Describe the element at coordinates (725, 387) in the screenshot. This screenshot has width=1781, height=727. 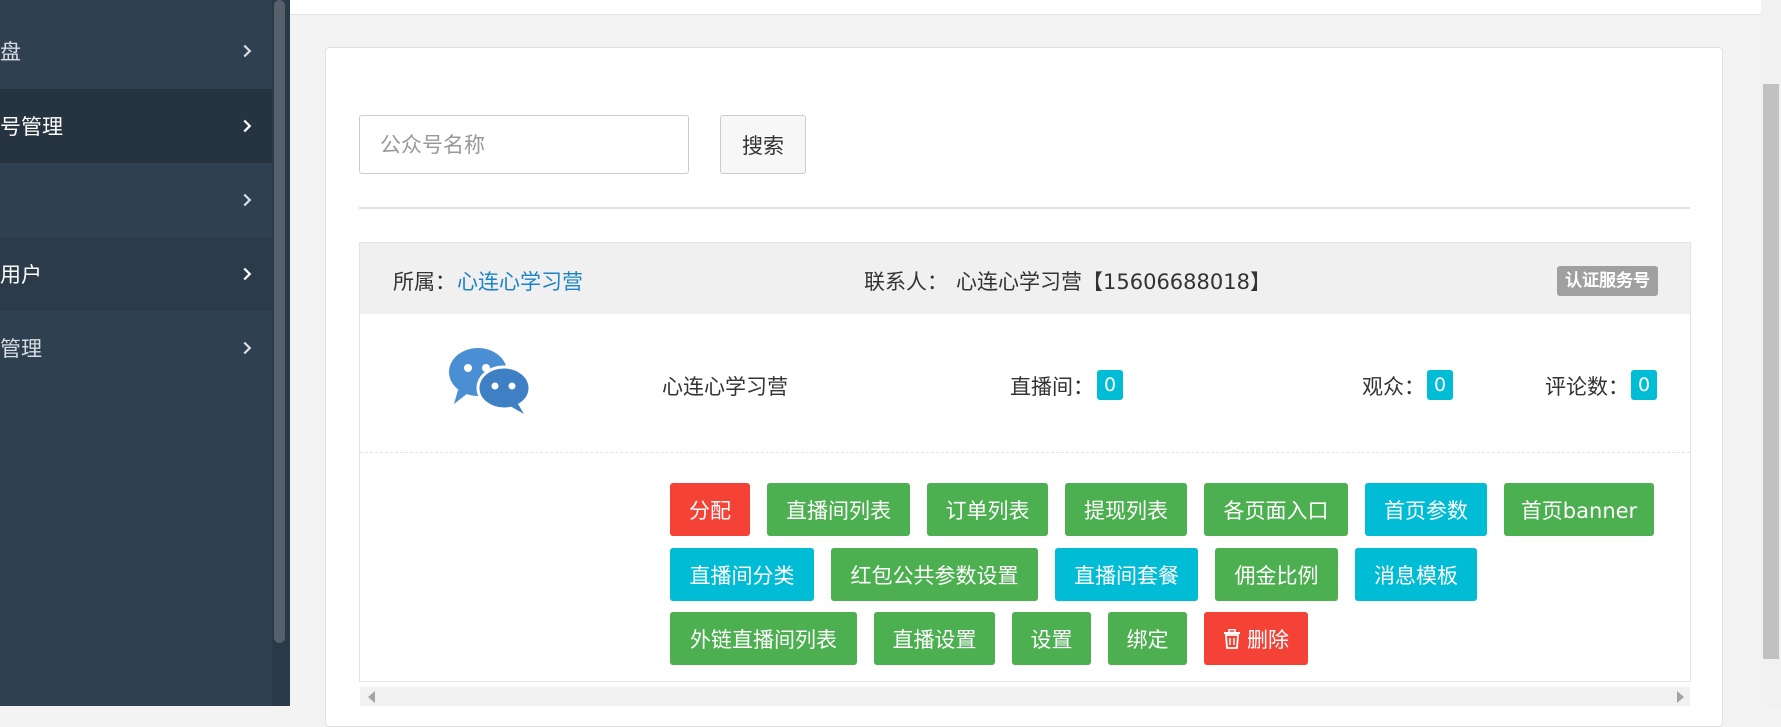
I see `account-name: 心连心学习营` at that location.